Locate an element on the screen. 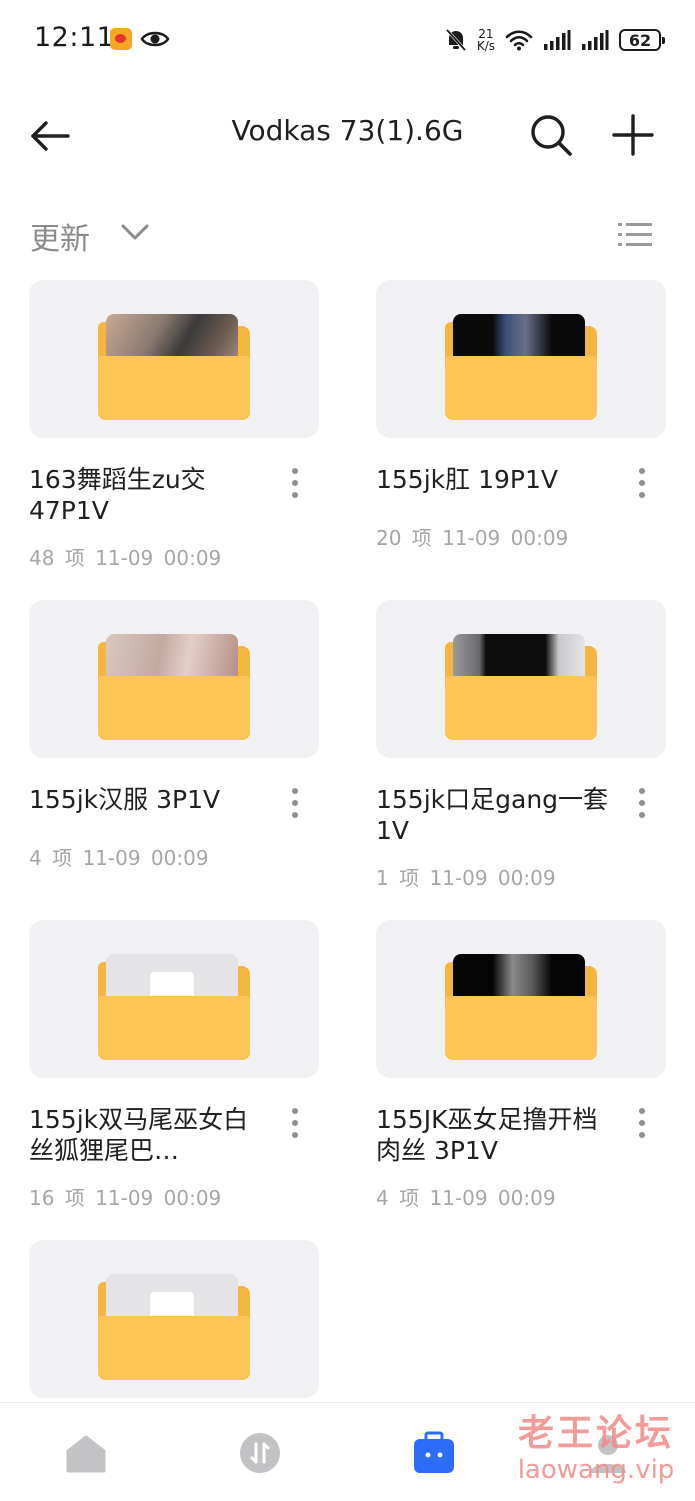 The width and height of the screenshot is (695, 1501). watermark: 老王论坛 laowang.vip is located at coordinates (596, 1450).